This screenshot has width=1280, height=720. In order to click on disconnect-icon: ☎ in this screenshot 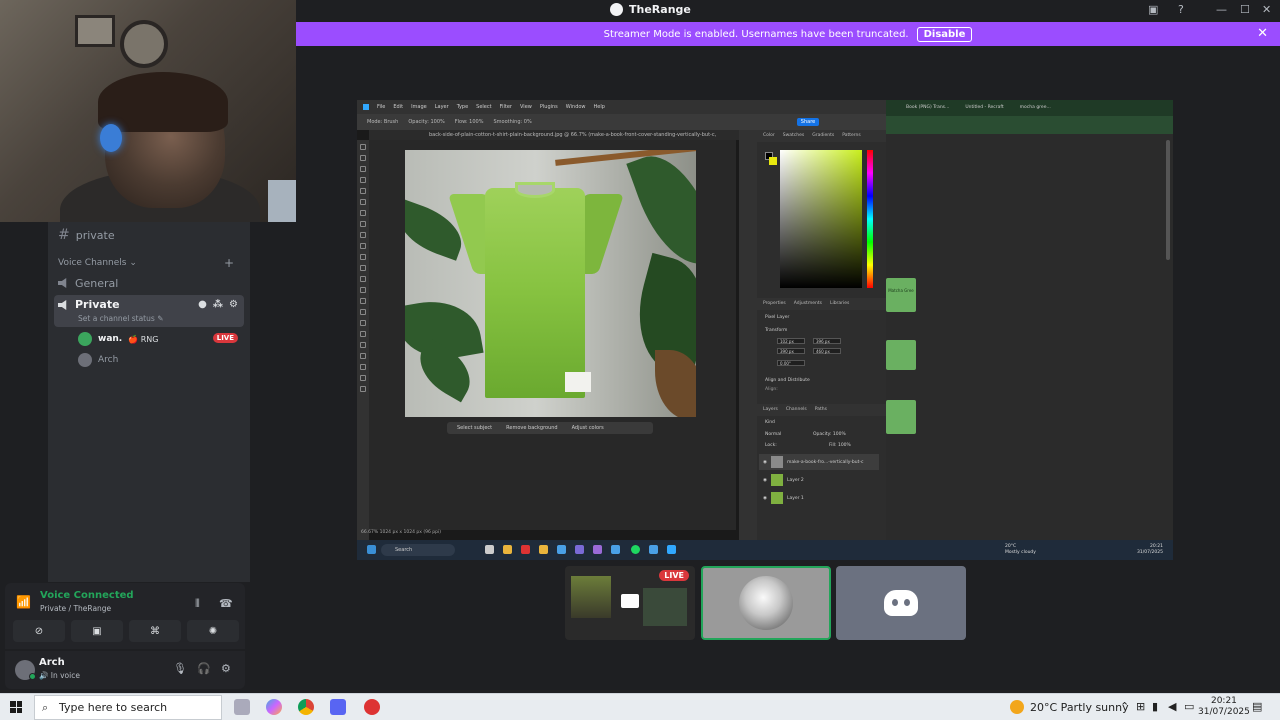, I will do `click(226, 603)`.